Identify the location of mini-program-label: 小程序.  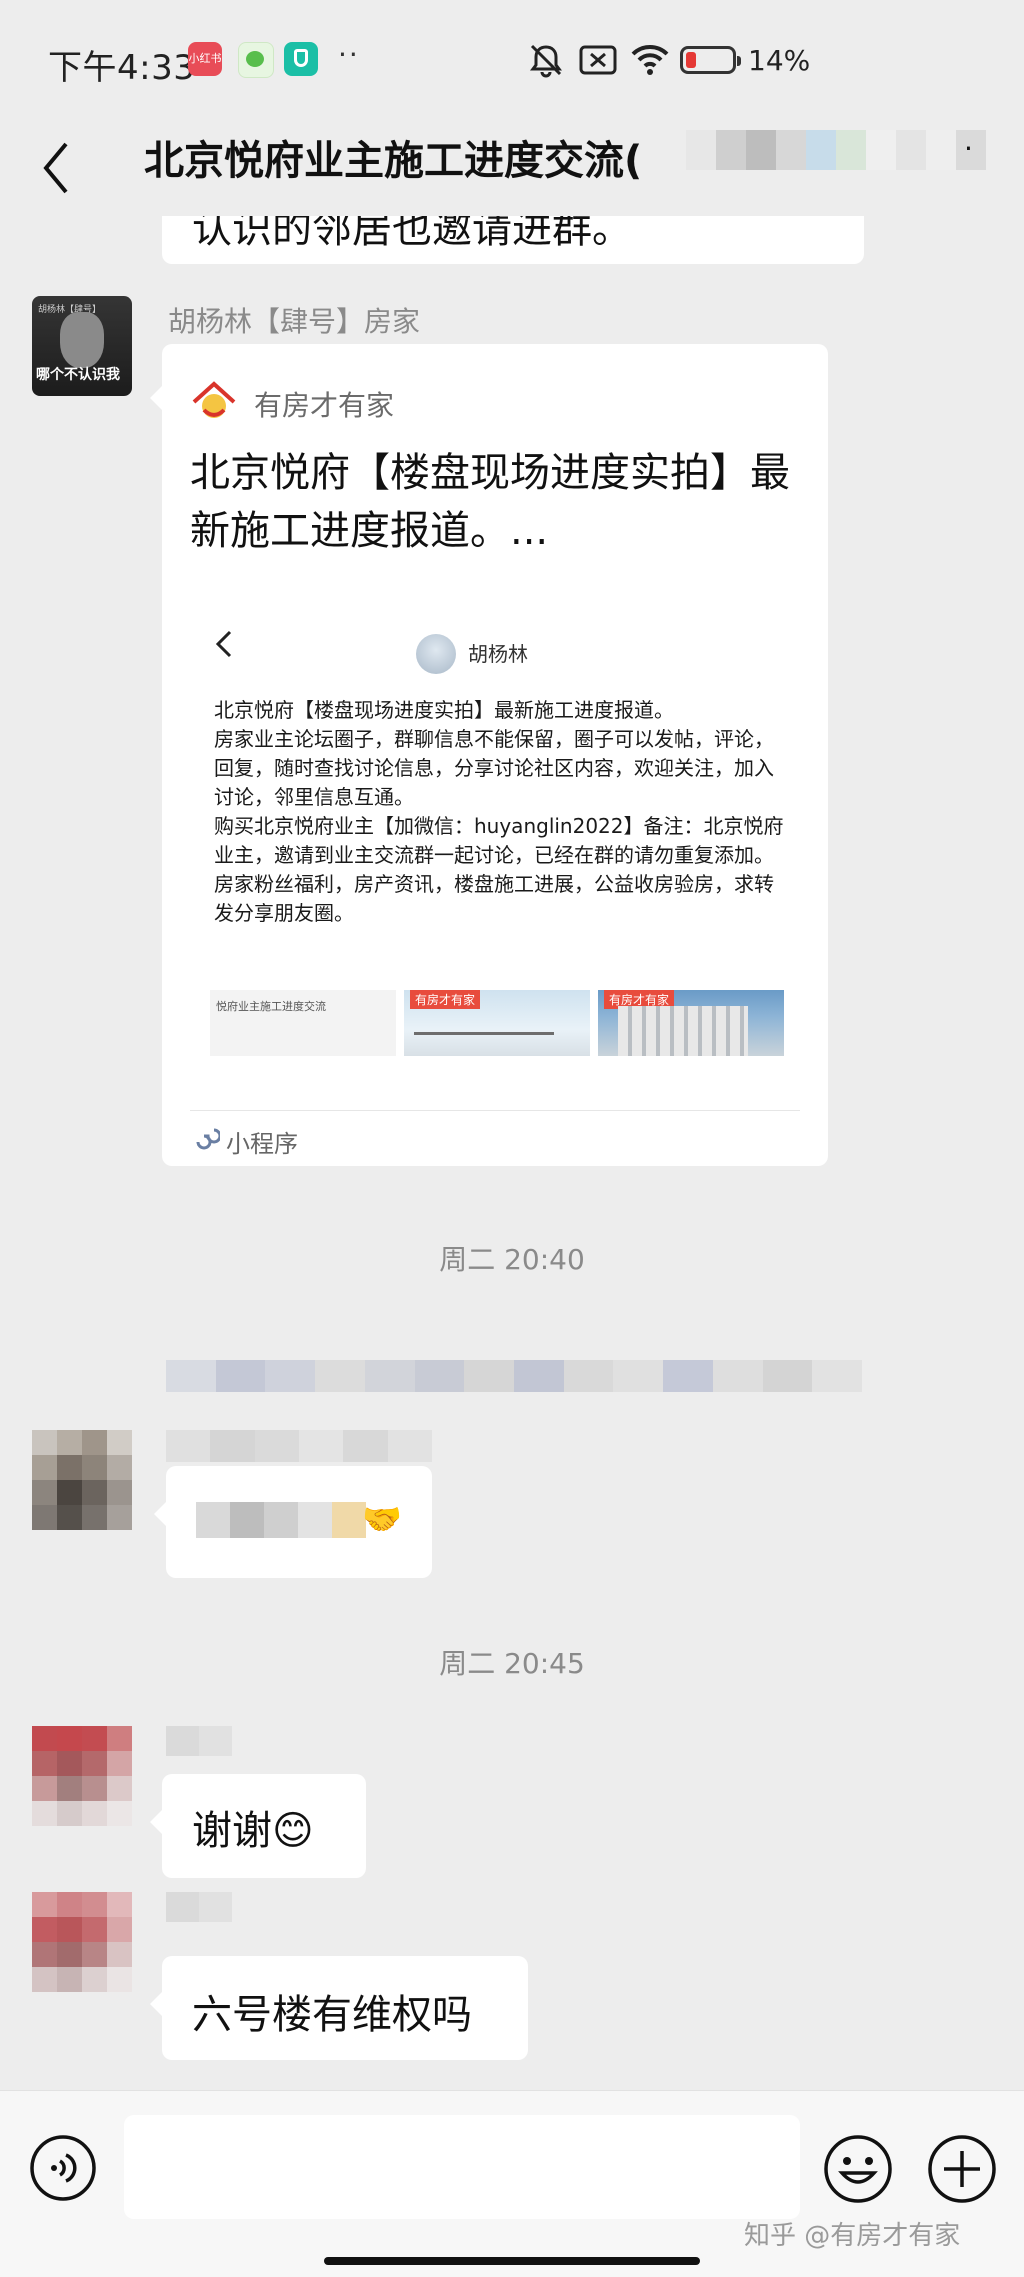
(262, 1144).